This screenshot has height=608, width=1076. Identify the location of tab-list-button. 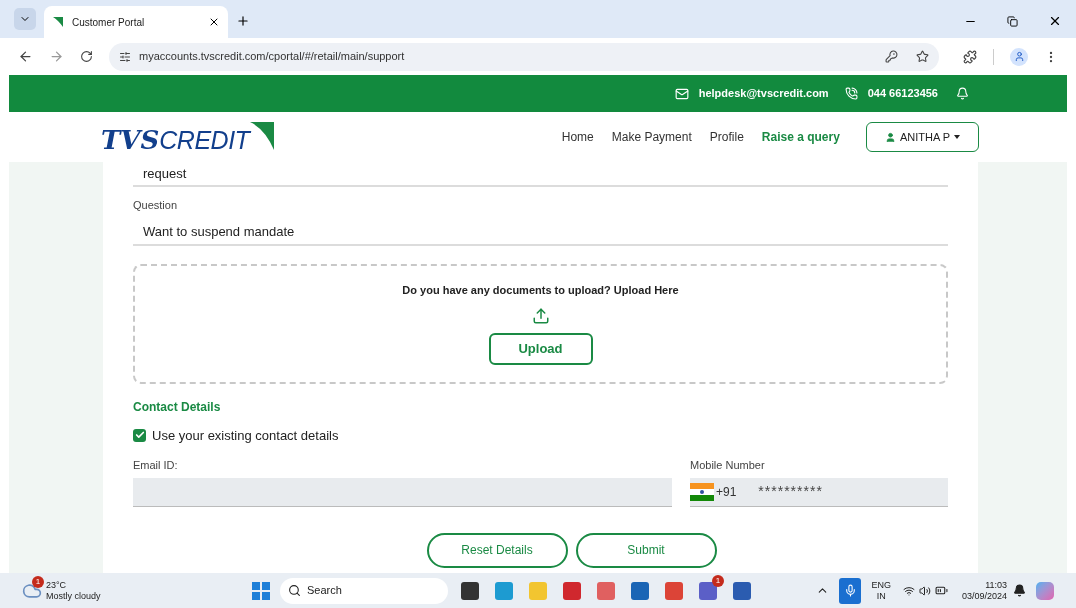
(25, 19).